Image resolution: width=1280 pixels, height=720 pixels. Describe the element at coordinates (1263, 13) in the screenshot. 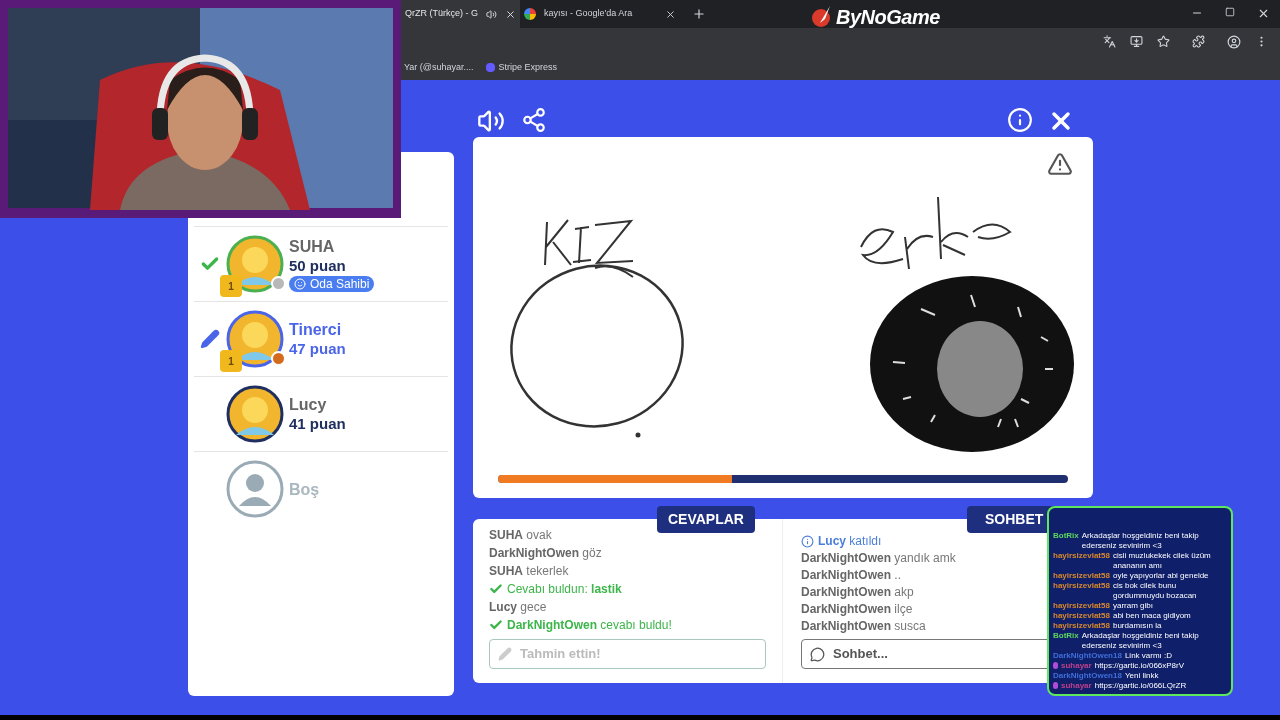

I see `close-icon` at that location.